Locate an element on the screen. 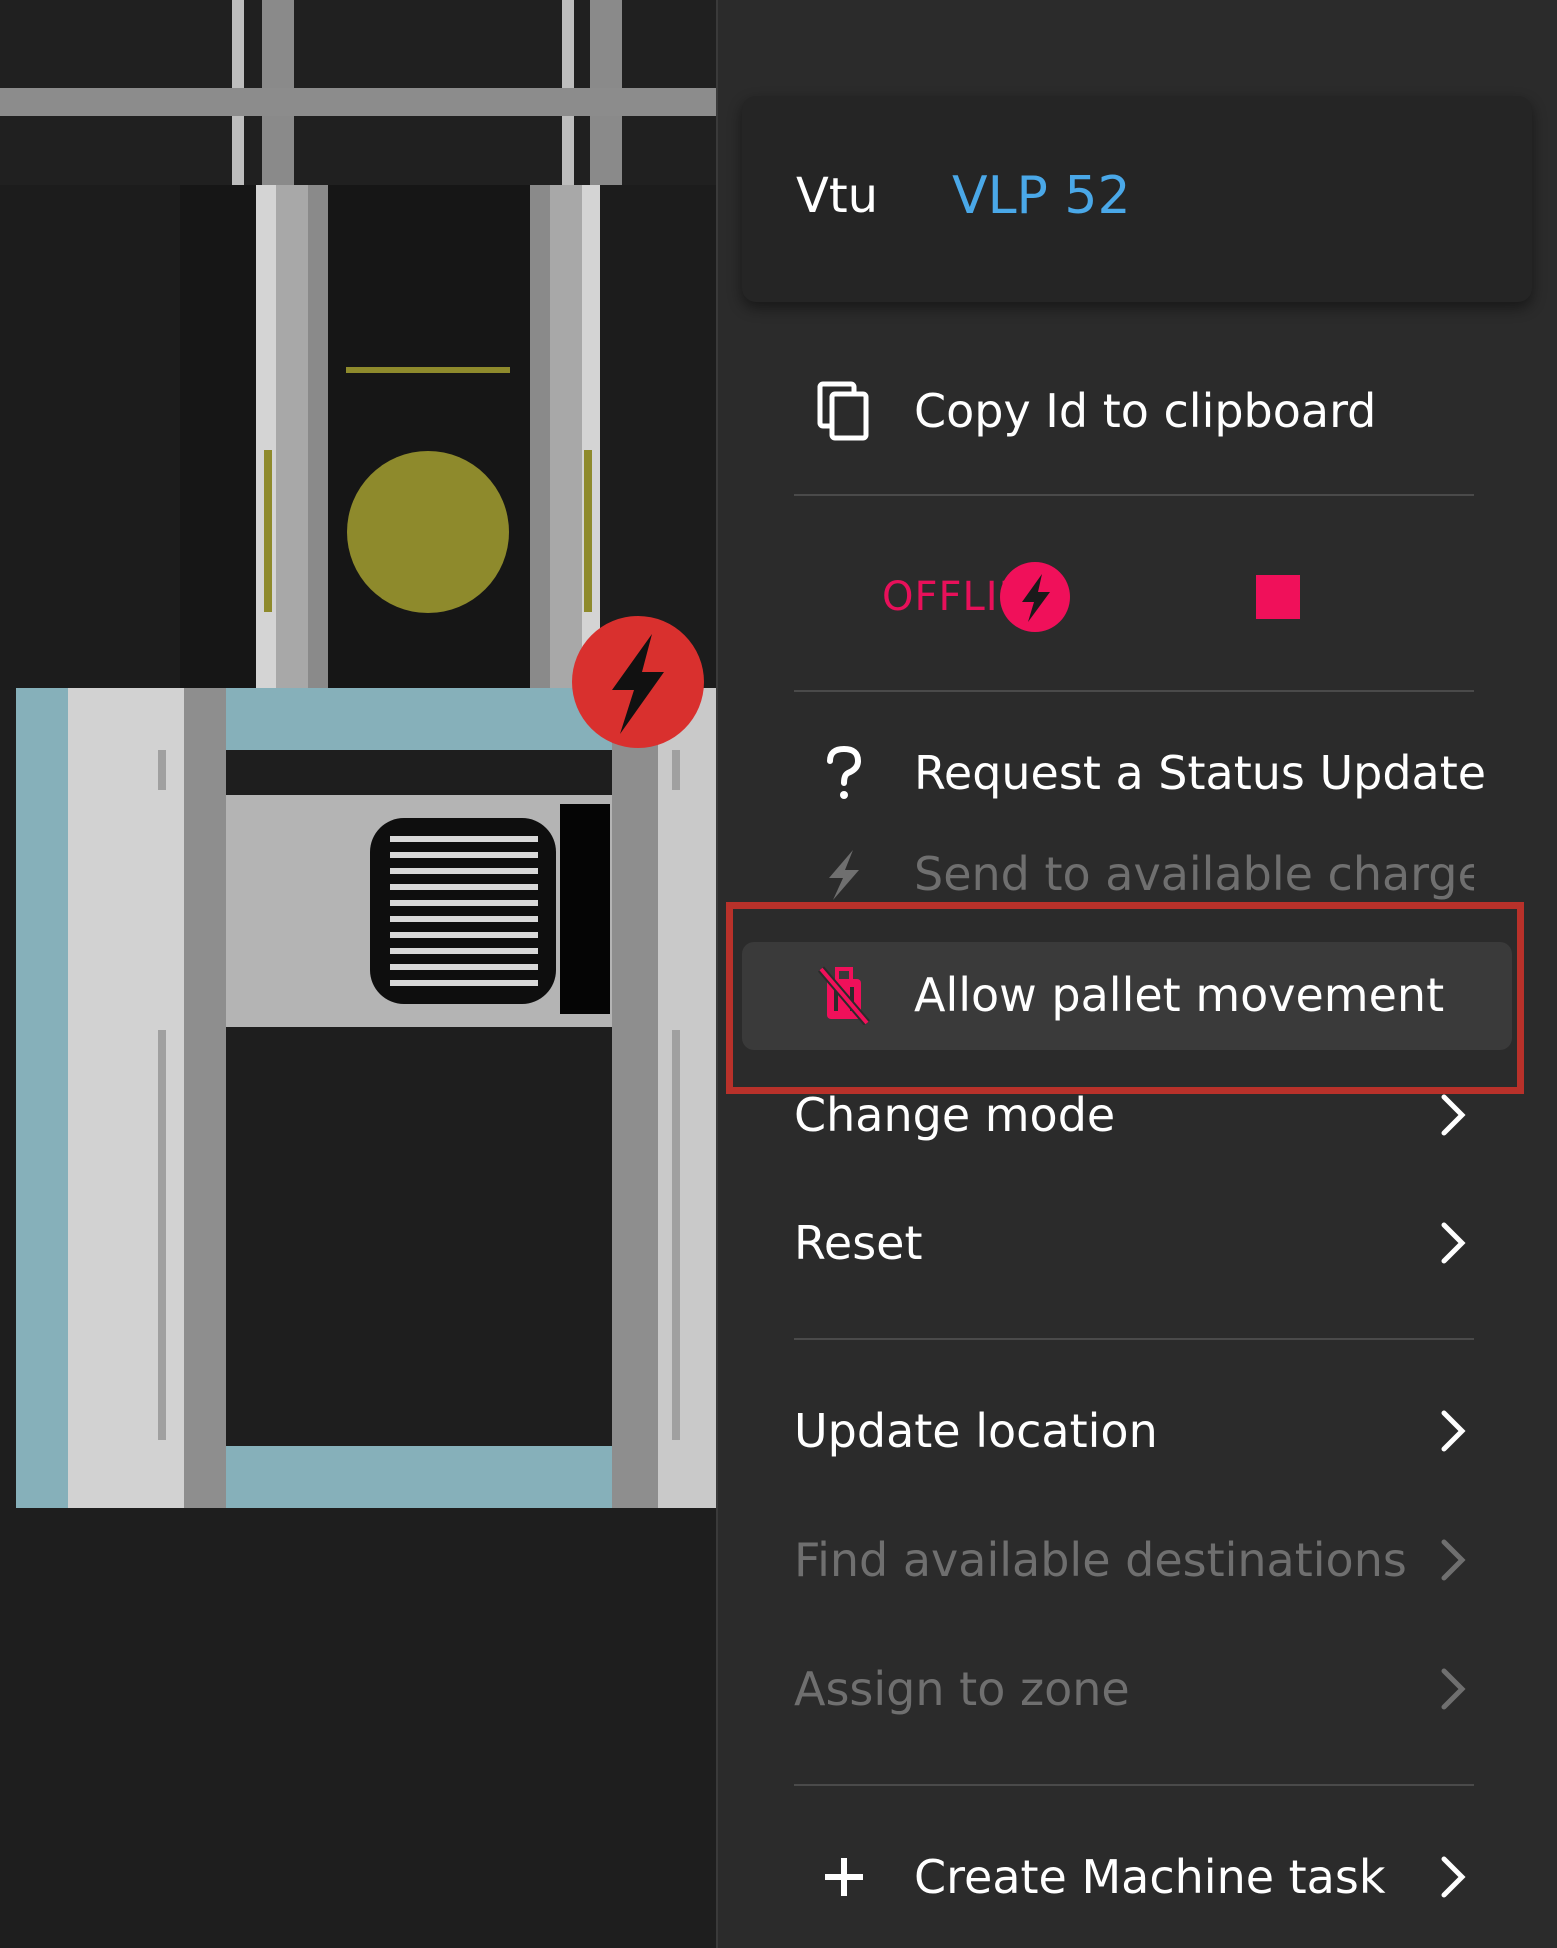 This screenshot has width=1557, height=1948. copy-icon is located at coordinates (844, 411).